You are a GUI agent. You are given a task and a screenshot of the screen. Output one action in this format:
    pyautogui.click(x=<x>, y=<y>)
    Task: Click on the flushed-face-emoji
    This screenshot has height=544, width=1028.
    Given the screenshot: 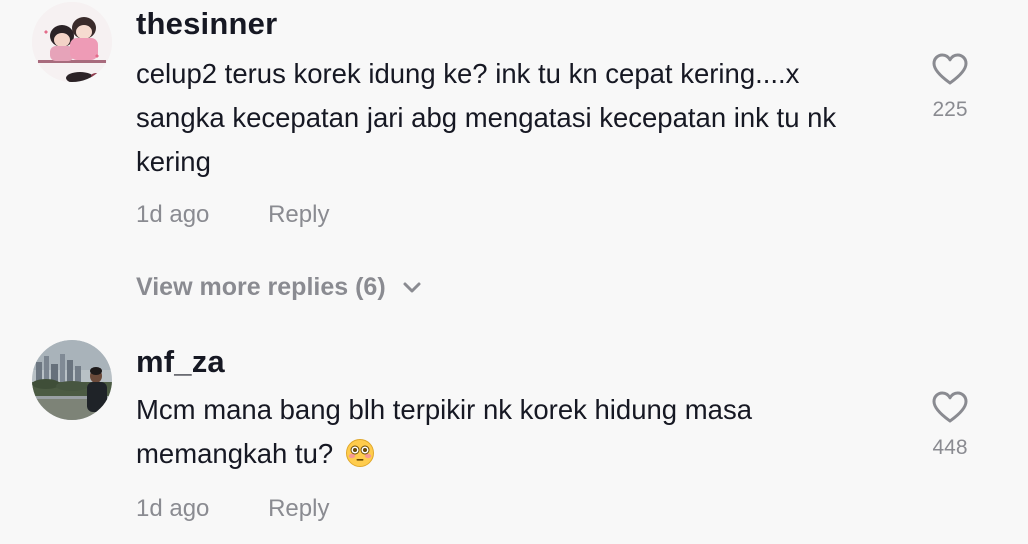 What is the action you would take?
    pyautogui.click(x=359, y=453)
    